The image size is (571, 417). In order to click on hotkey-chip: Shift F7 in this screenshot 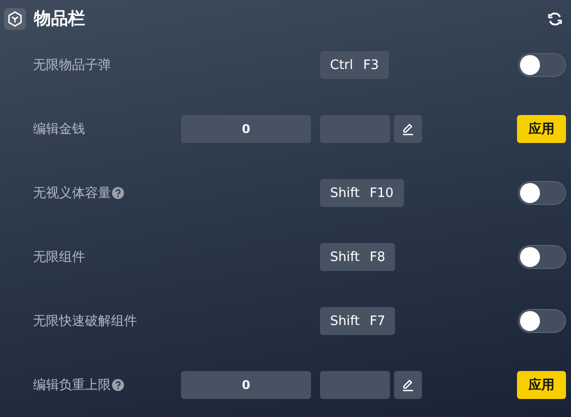, I will do `click(358, 321)`.